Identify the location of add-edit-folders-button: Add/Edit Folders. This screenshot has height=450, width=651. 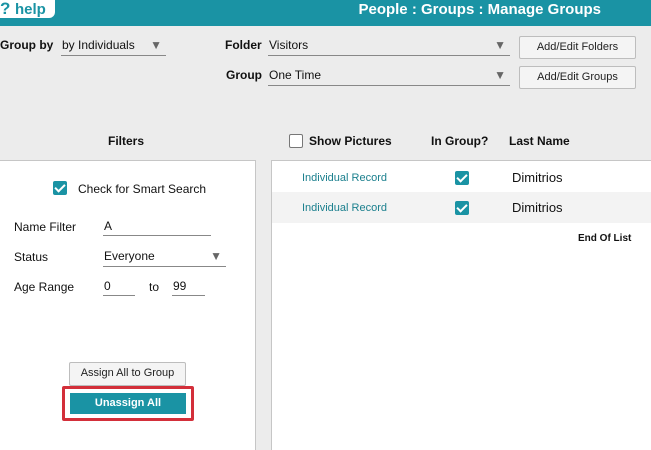
(577, 47).